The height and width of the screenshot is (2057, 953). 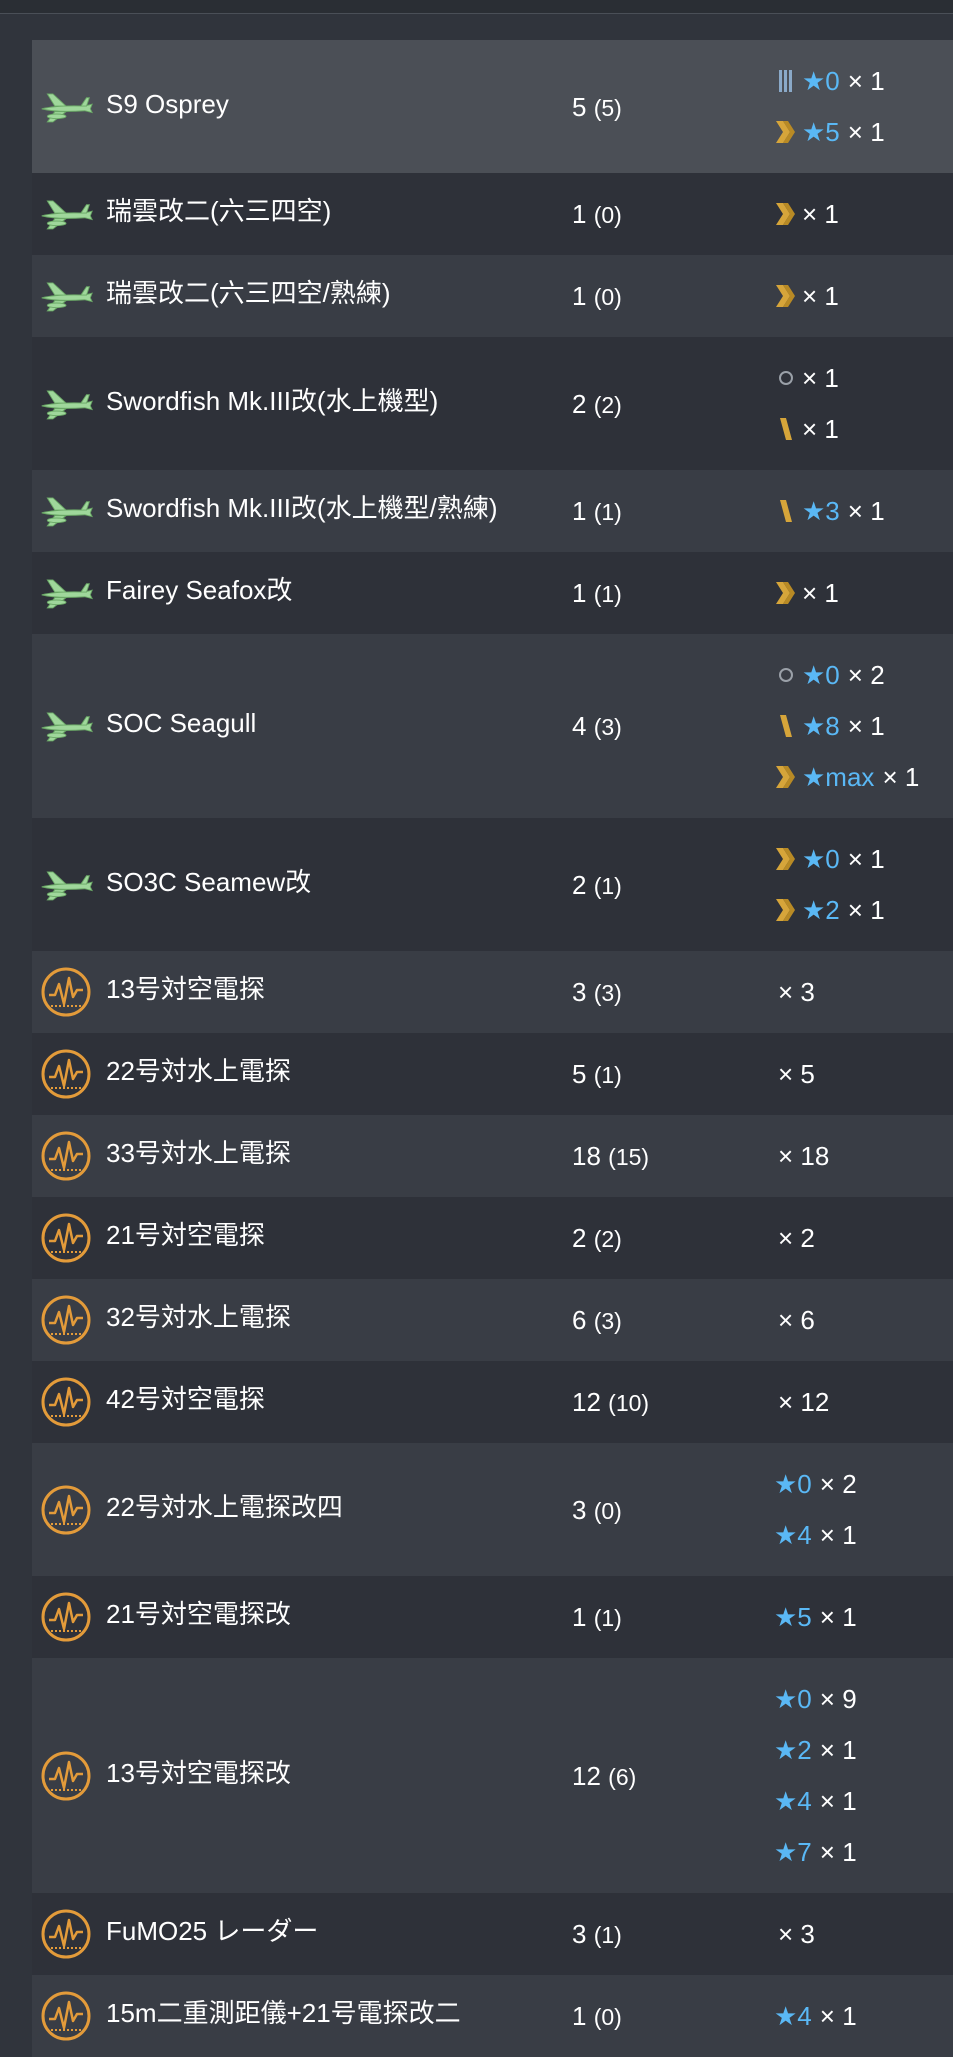 What do you see at coordinates (492, 1156) in the screenshot?
I see `table-row: 33号対水上電探 18 (15) × 18` at bounding box center [492, 1156].